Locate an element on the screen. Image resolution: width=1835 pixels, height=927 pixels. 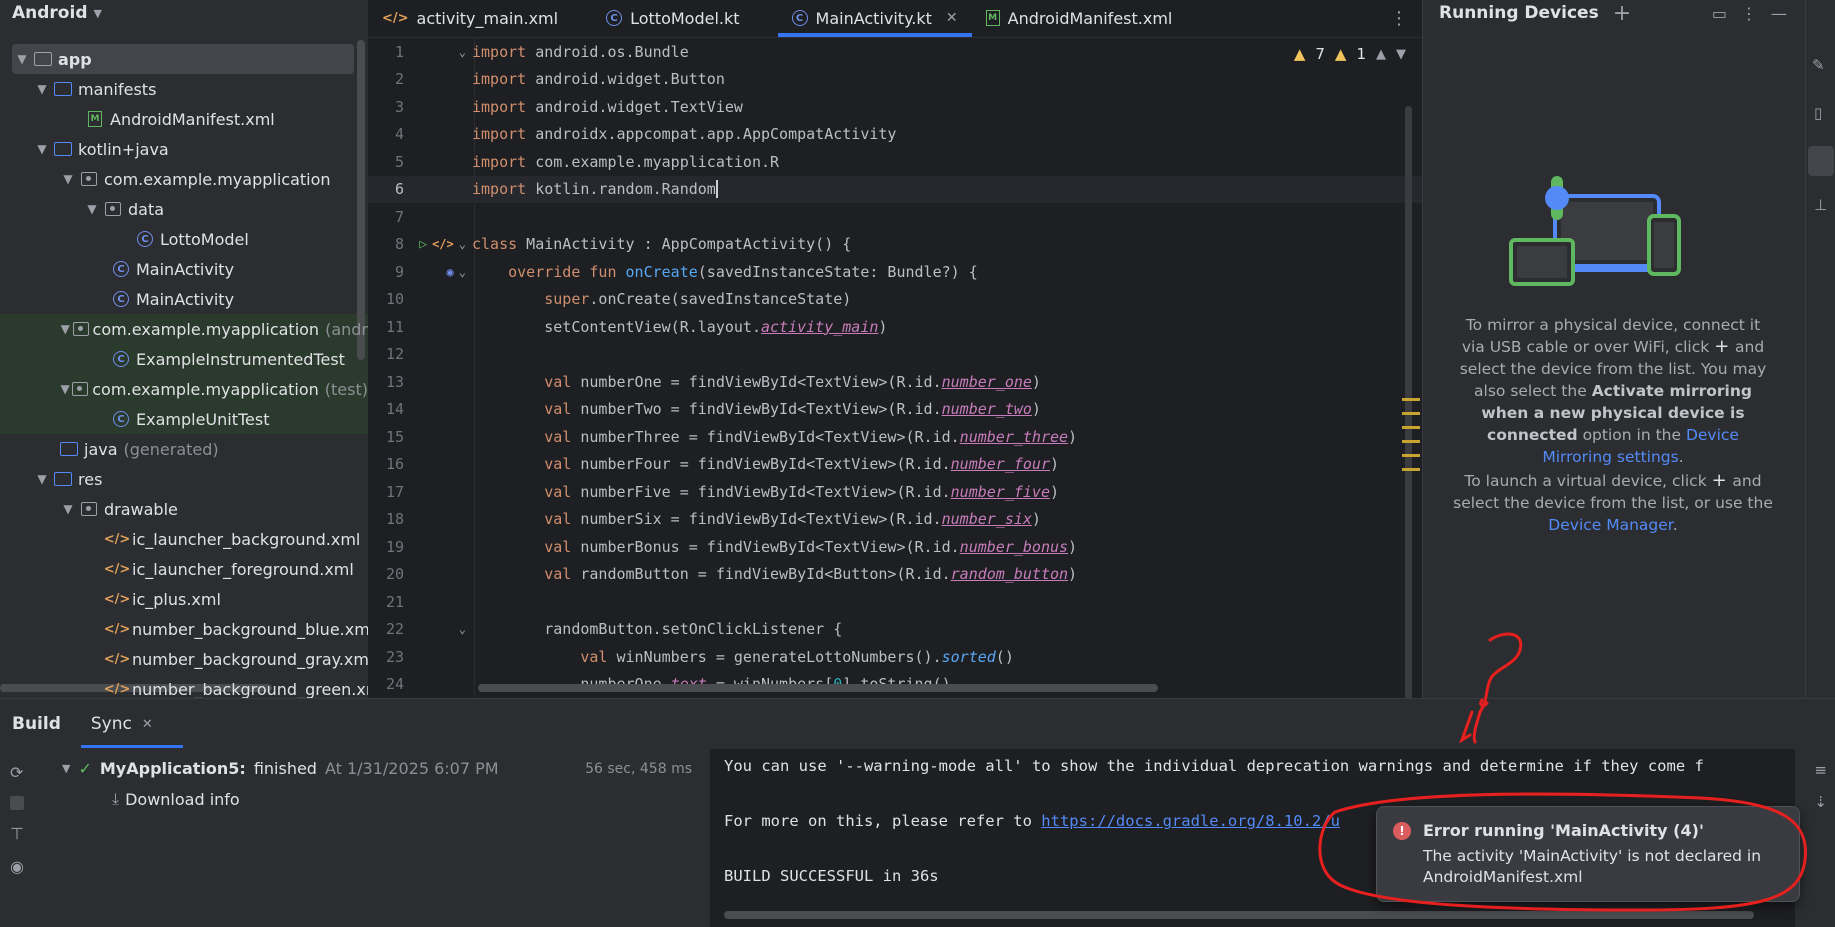
tree-item-drawable: ▼ drawable is located at coordinates (184, 509).